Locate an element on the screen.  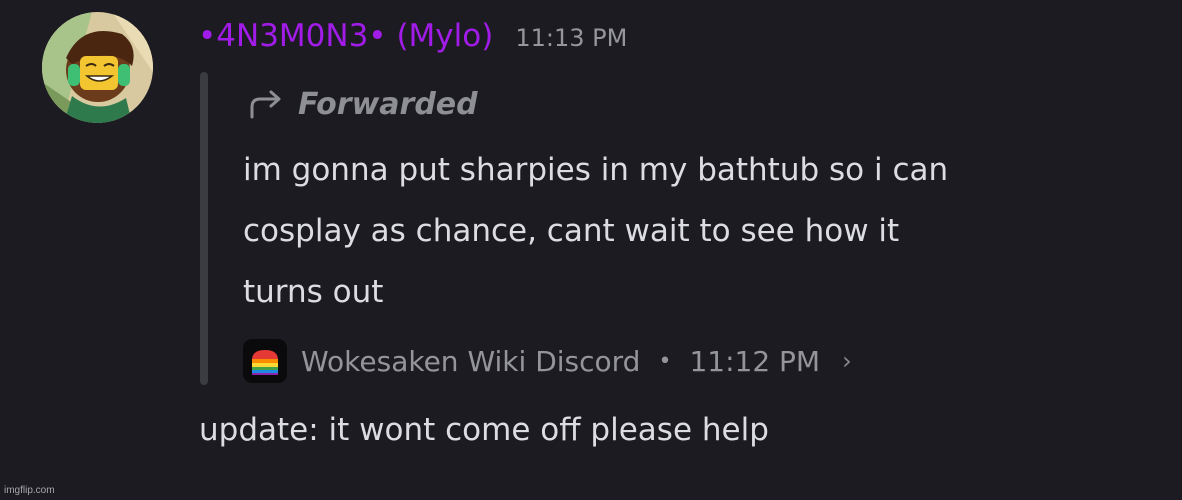
chevron-right-icon: › is located at coordinates (847, 361).